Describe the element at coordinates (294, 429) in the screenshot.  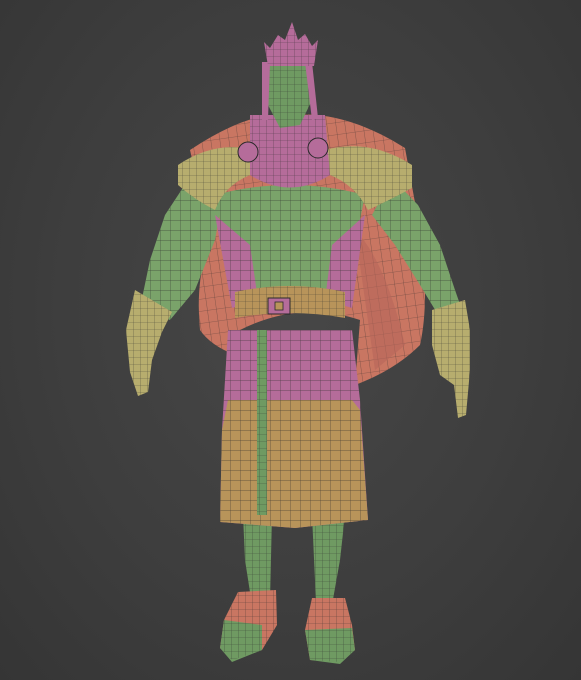
I see `tunic-skirt` at that location.